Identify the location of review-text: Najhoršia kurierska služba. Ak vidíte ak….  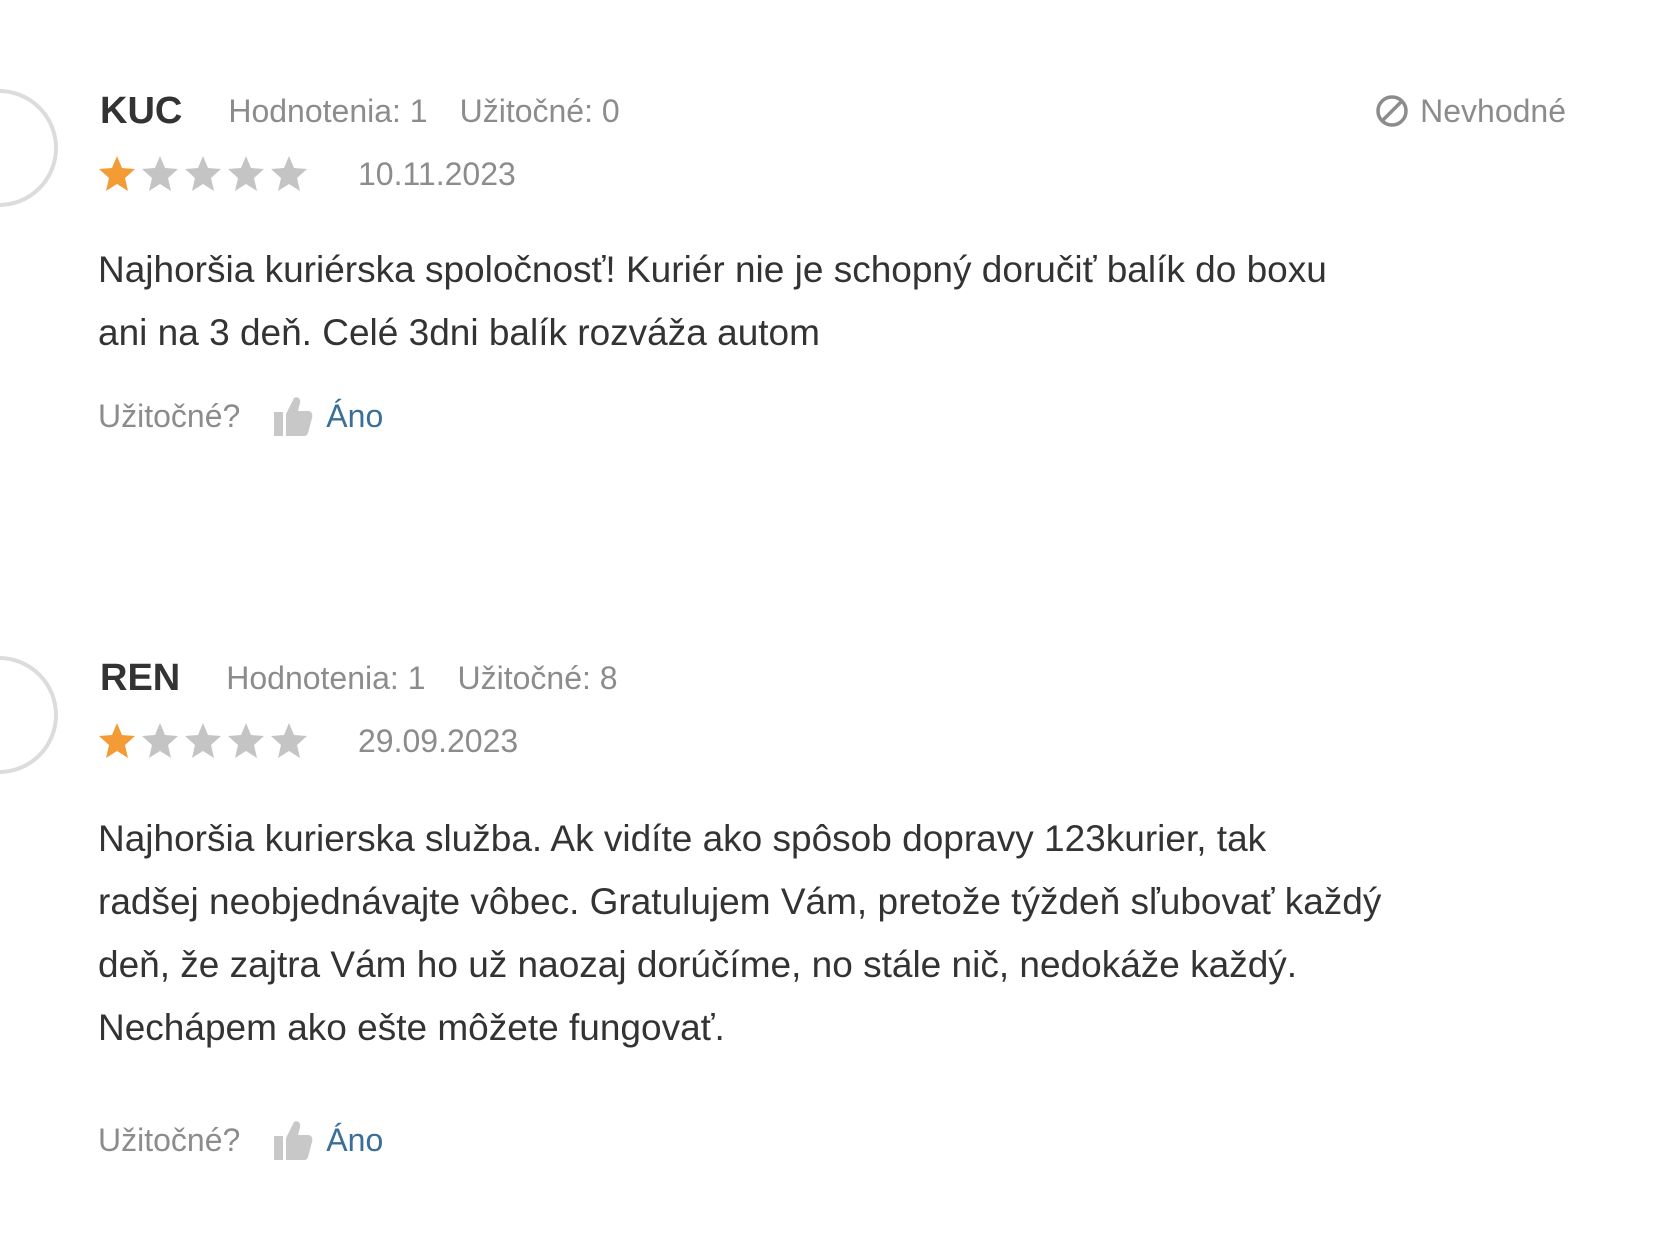
(740, 933).